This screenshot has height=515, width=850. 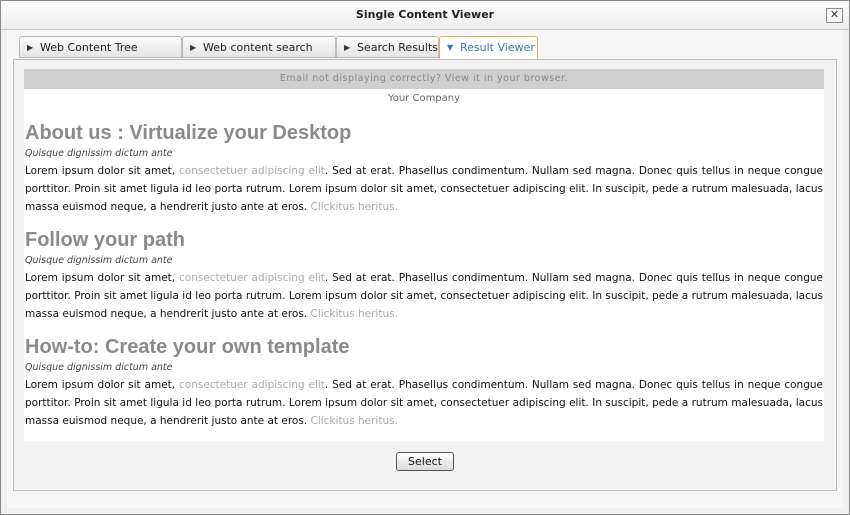 What do you see at coordinates (450, 47) in the screenshot?
I see `triangle-down-icon: ▼` at bounding box center [450, 47].